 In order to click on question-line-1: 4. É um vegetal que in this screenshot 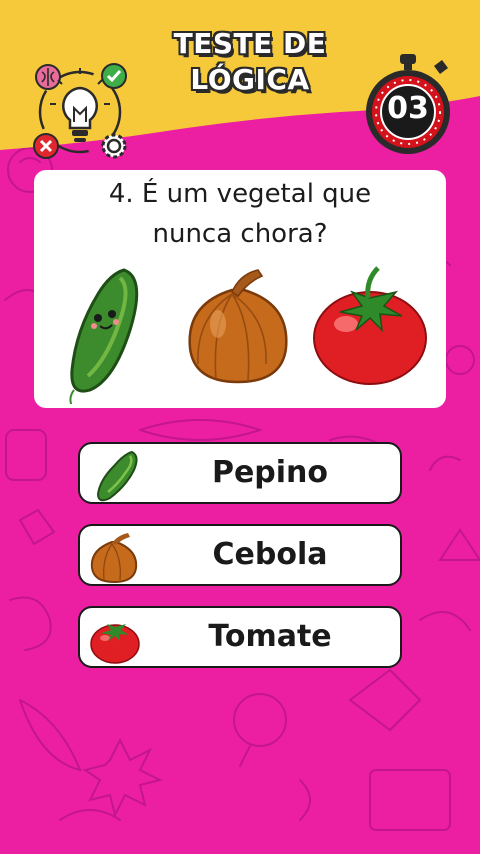, I will do `click(240, 194)`.